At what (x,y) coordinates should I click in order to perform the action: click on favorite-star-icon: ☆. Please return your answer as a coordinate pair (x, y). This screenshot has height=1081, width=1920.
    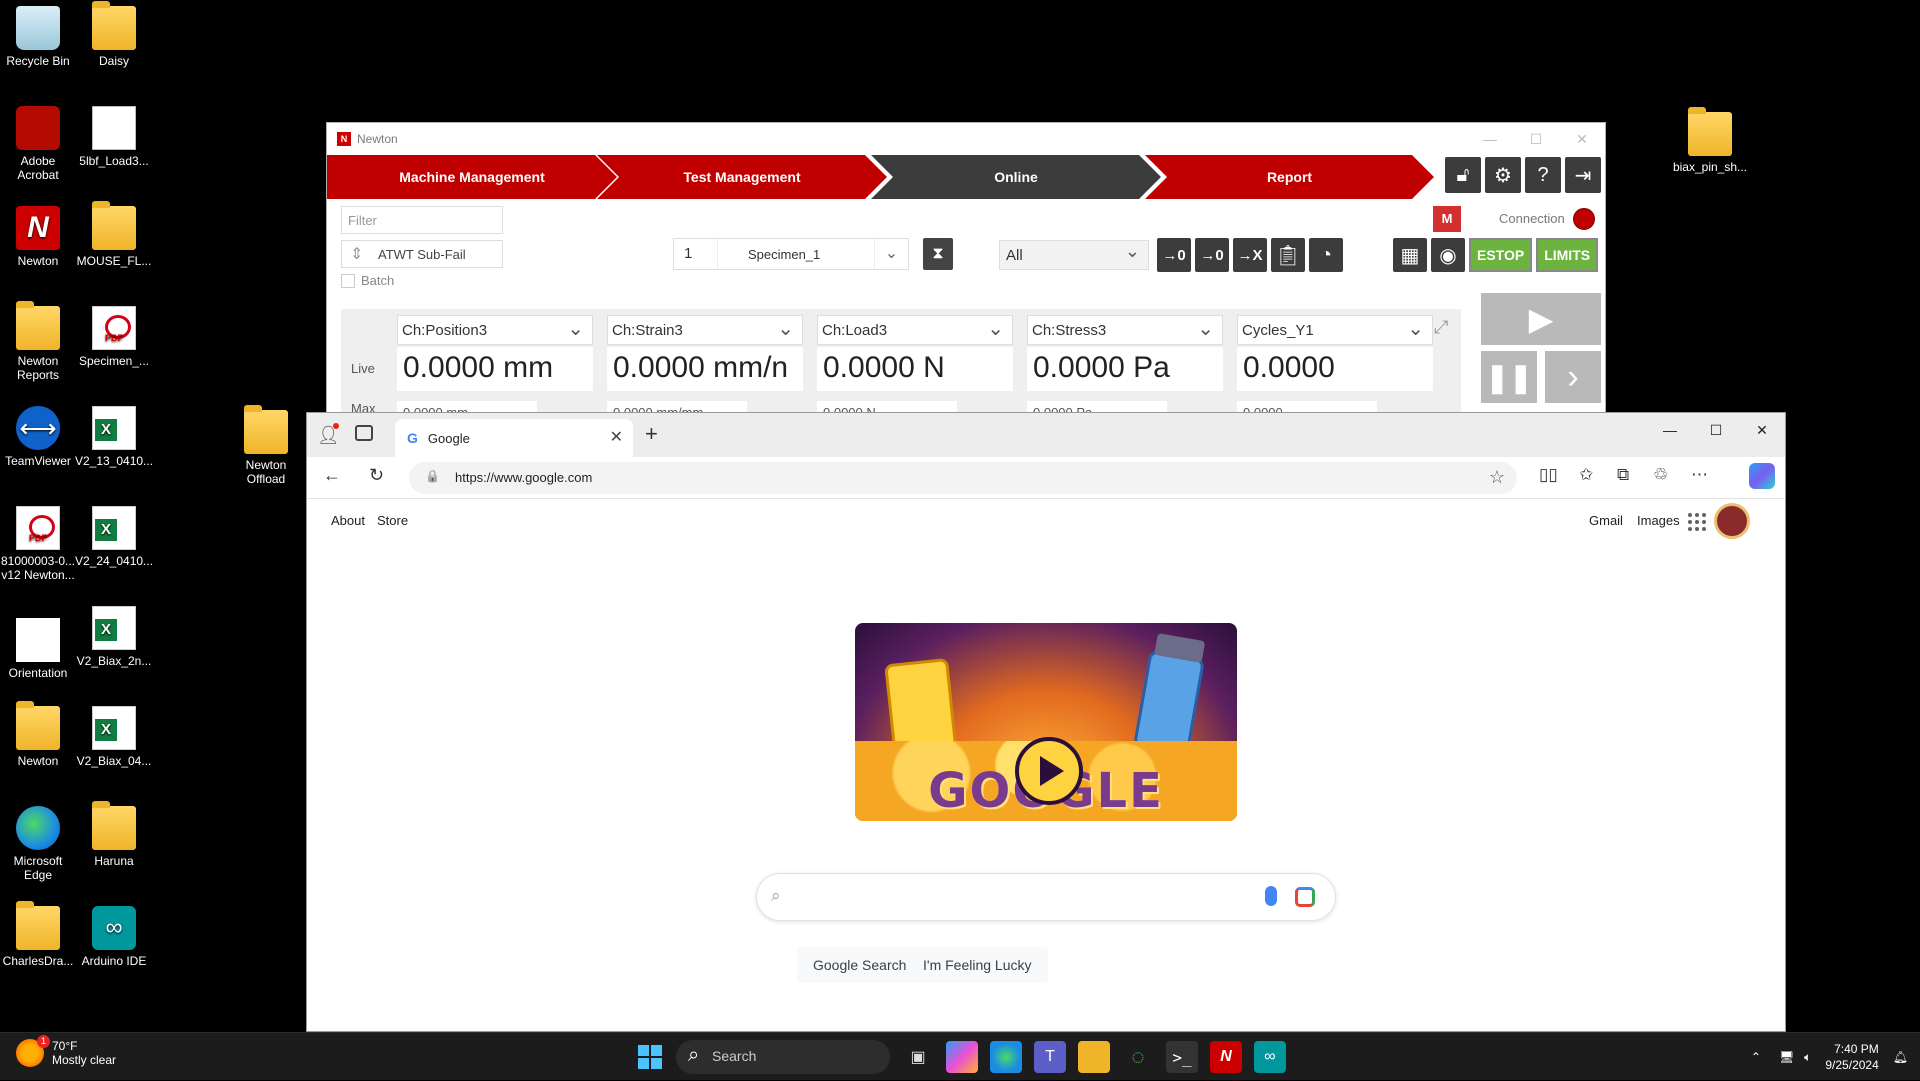
    Looking at the image, I should click on (1497, 477).